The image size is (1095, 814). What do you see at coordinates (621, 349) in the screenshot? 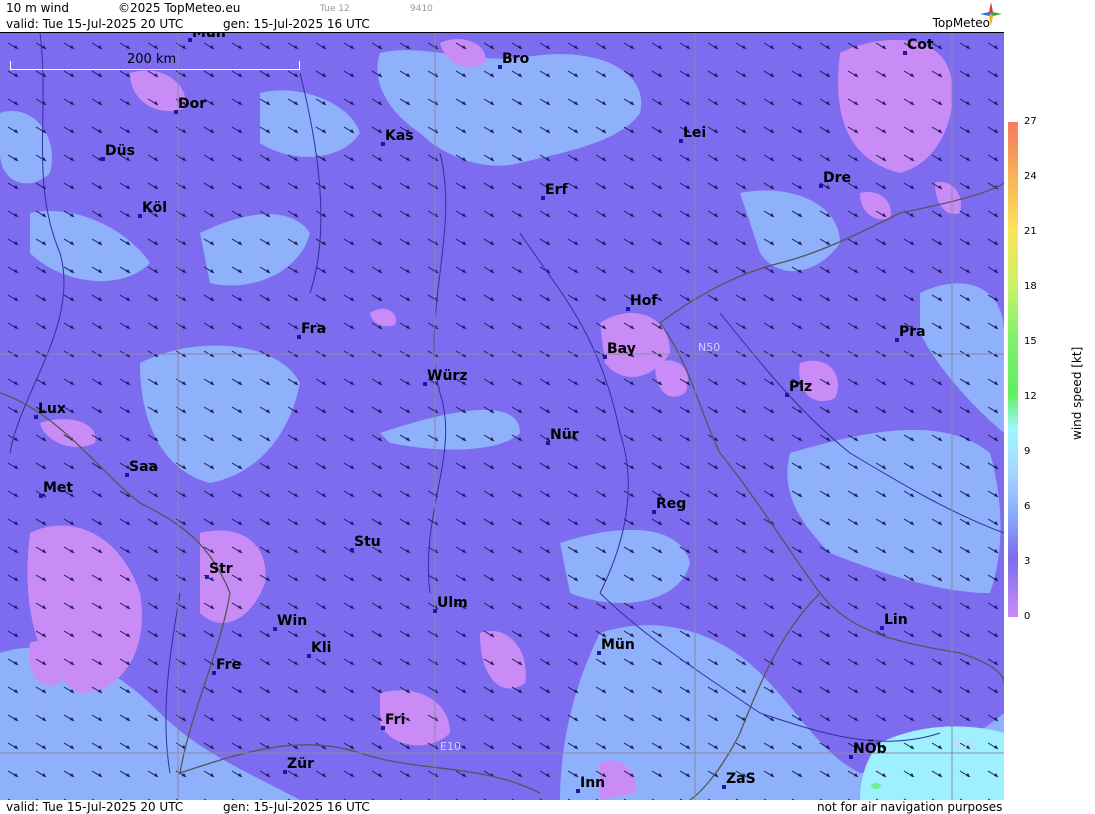
I see `city-label: Bay` at bounding box center [621, 349].